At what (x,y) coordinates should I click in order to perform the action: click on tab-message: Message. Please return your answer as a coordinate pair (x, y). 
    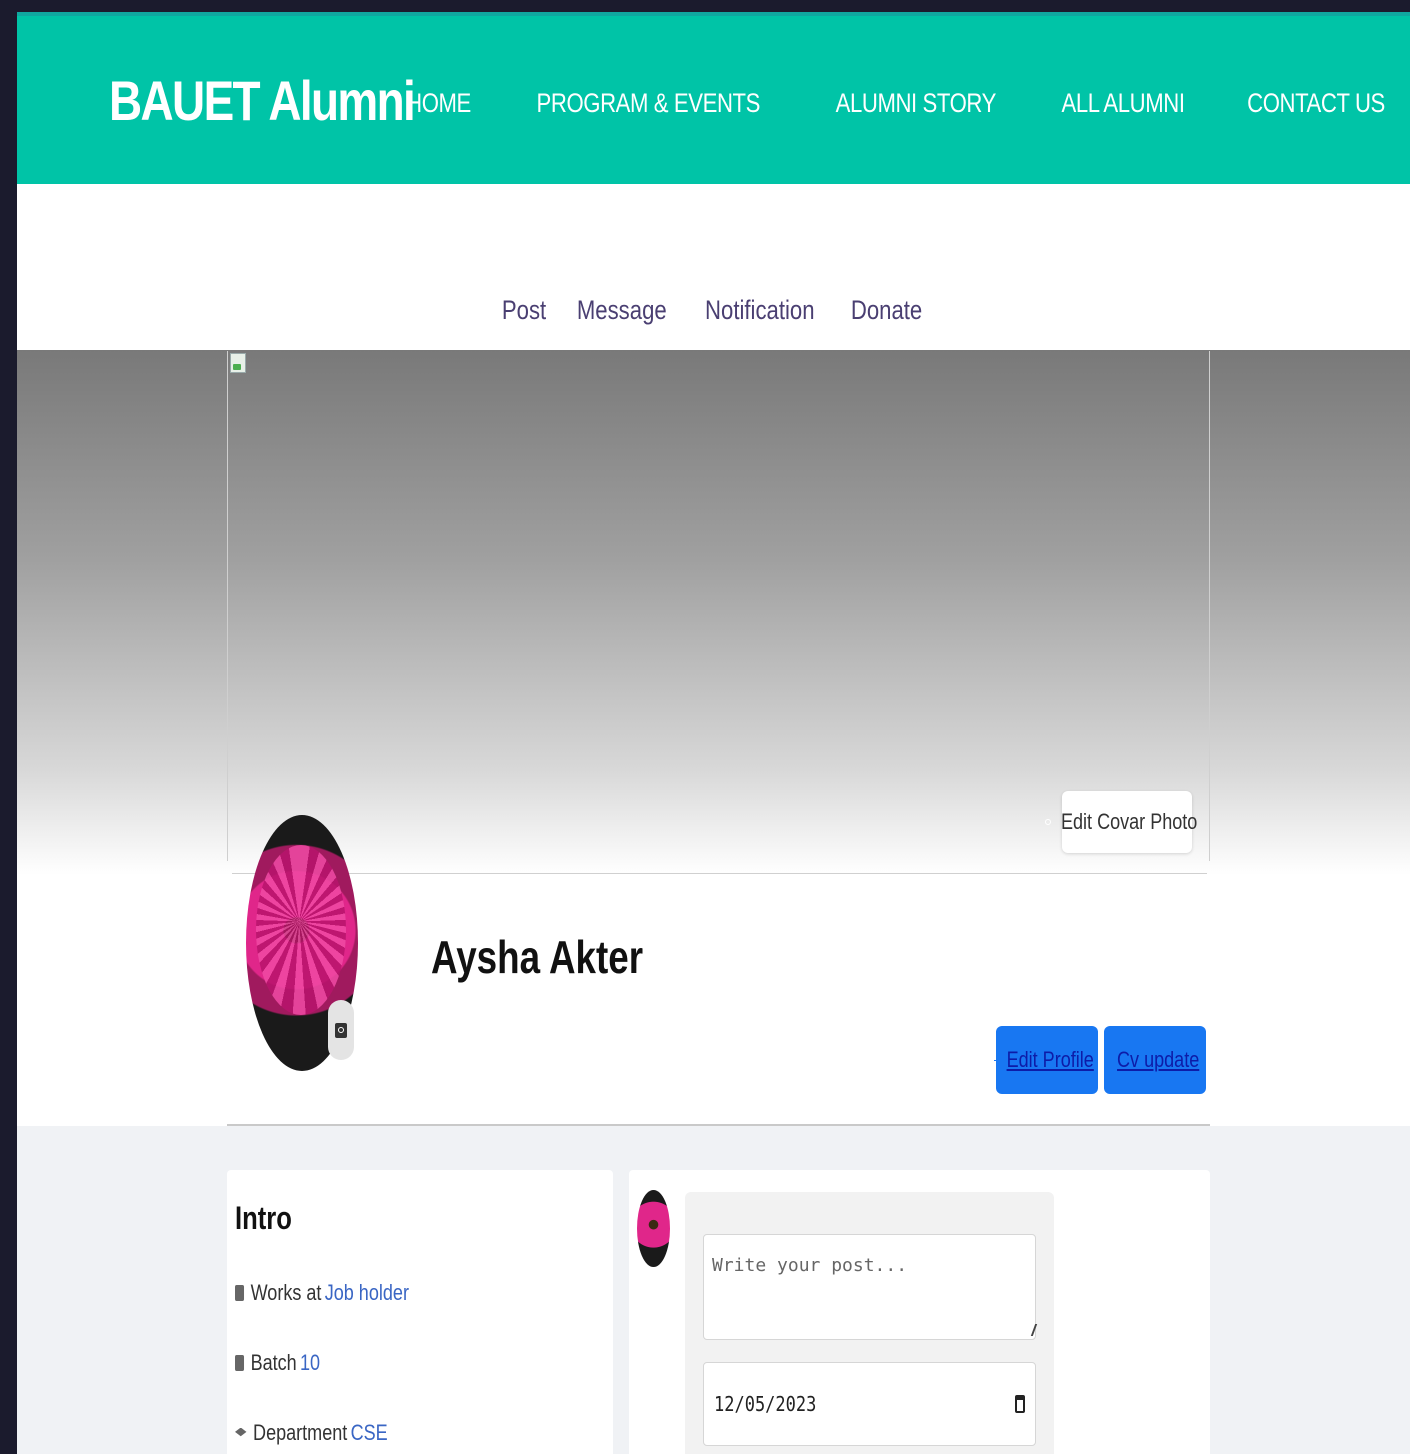
    Looking at the image, I should click on (622, 310).